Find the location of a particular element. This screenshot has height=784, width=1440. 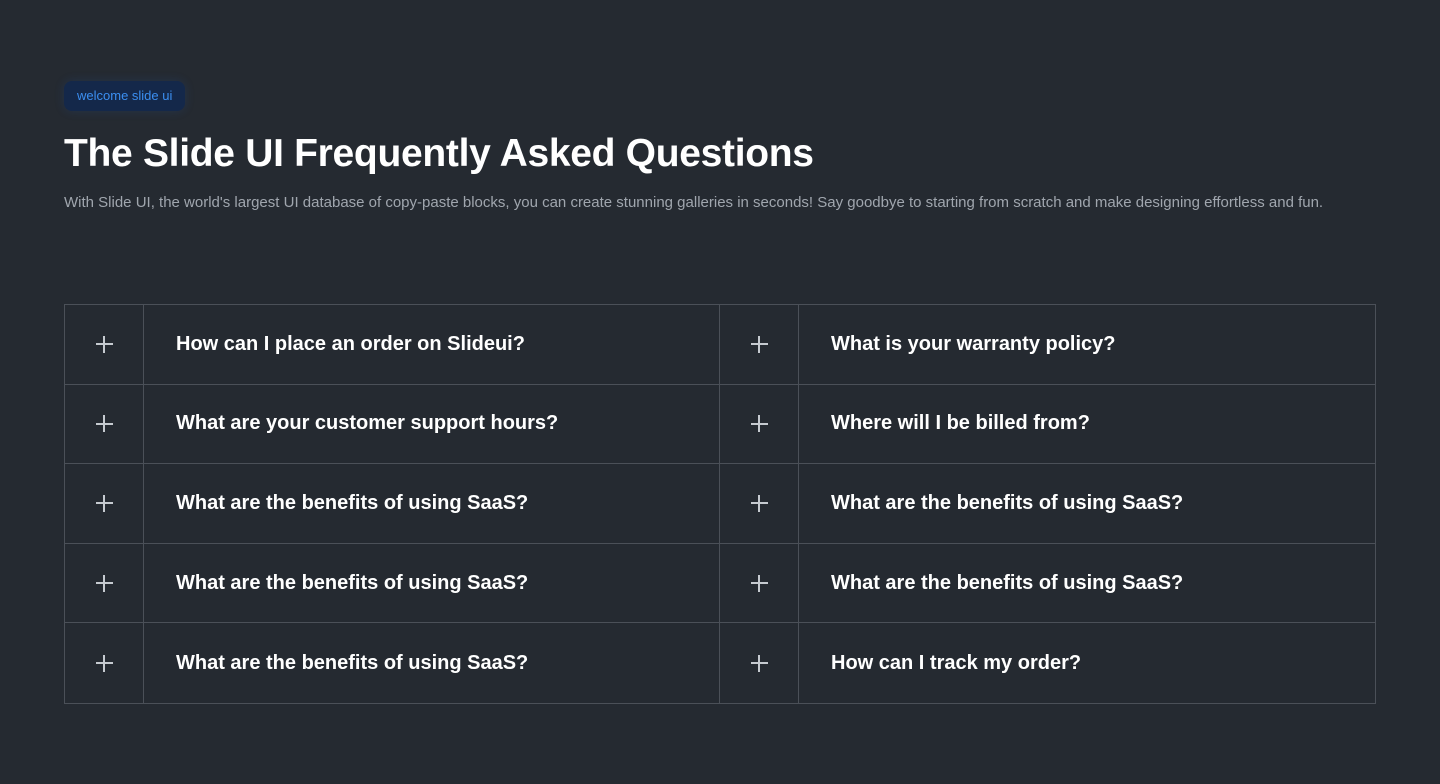

faq-item: How can I track my order? is located at coordinates (1047, 663).